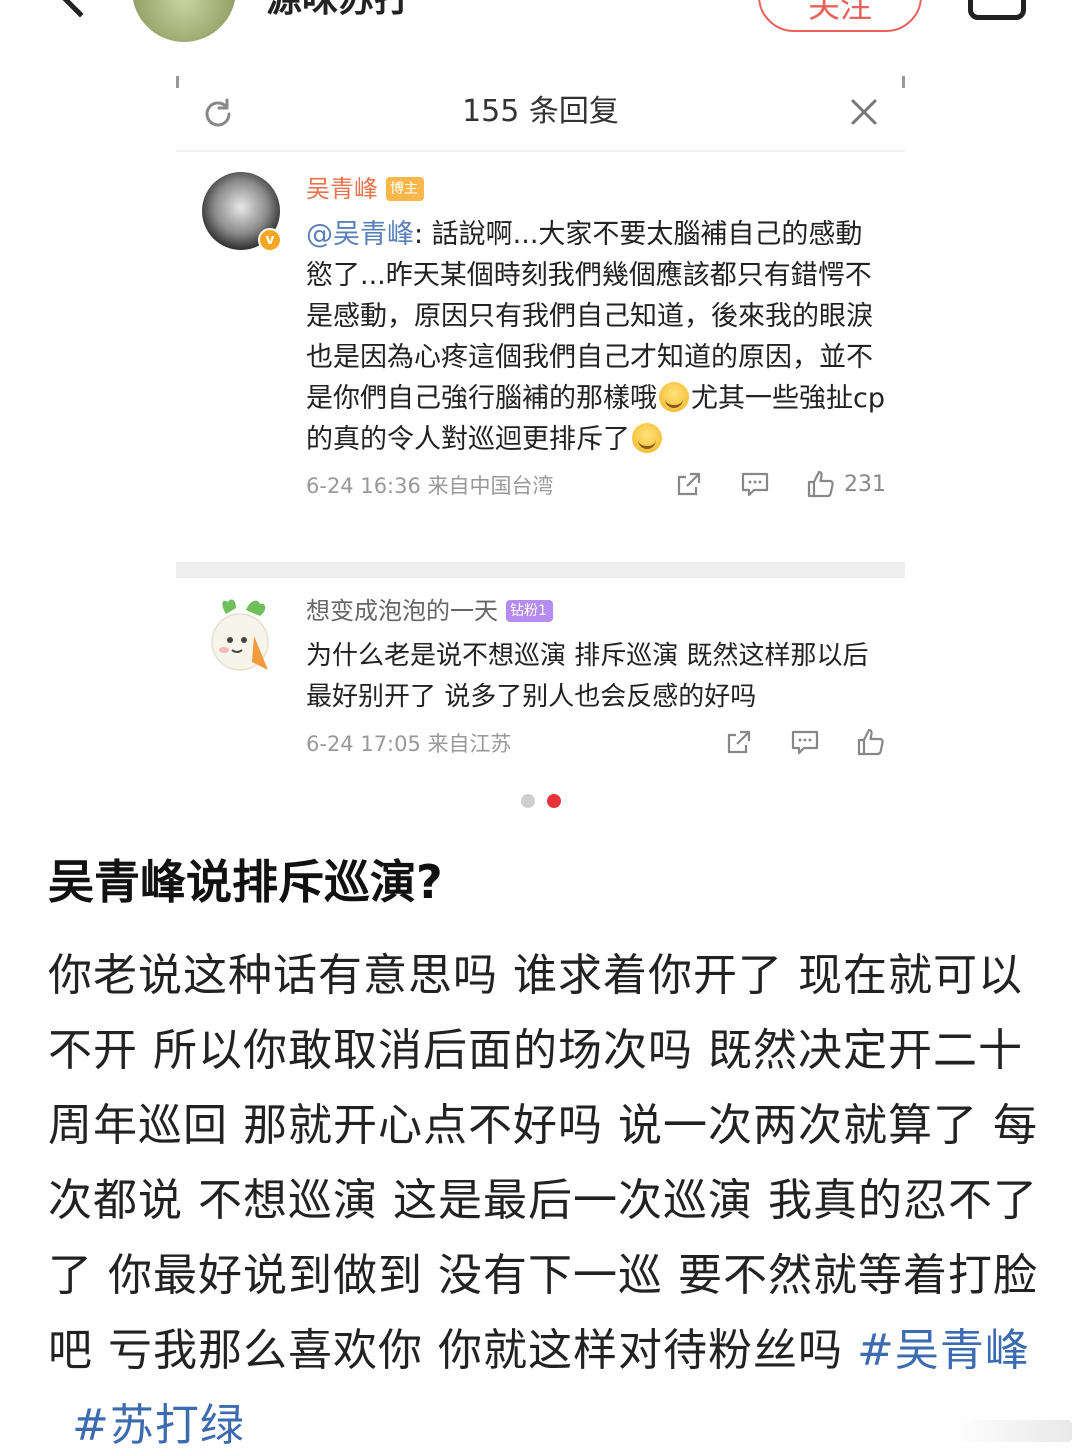 This screenshot has height=1450, width=1080. Describe the element at coordinates (80, 9) in the screenshot. I see `back-icon` at that location.